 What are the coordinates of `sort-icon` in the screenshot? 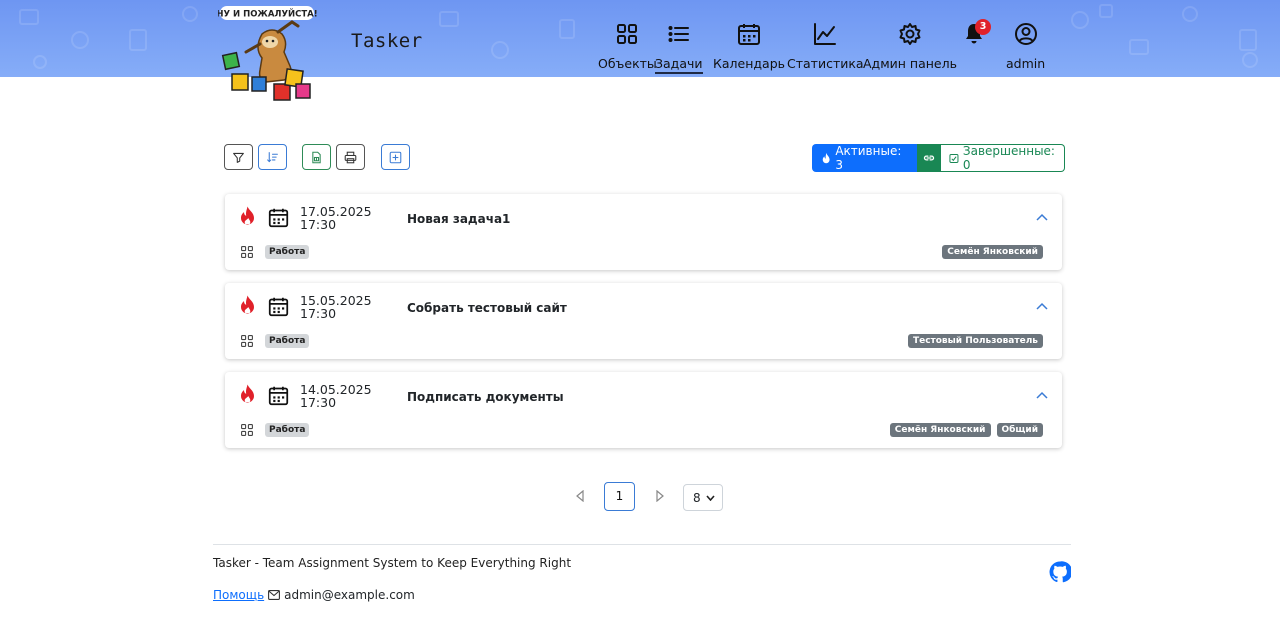 It's located at (272, 156).